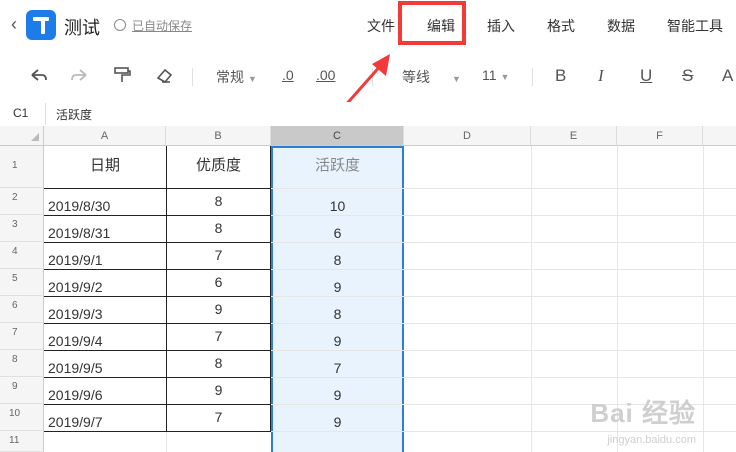 Image resolution: width=736 pixels, height=452 pixels. I want to click on row-header: 1, so click(22, 167).